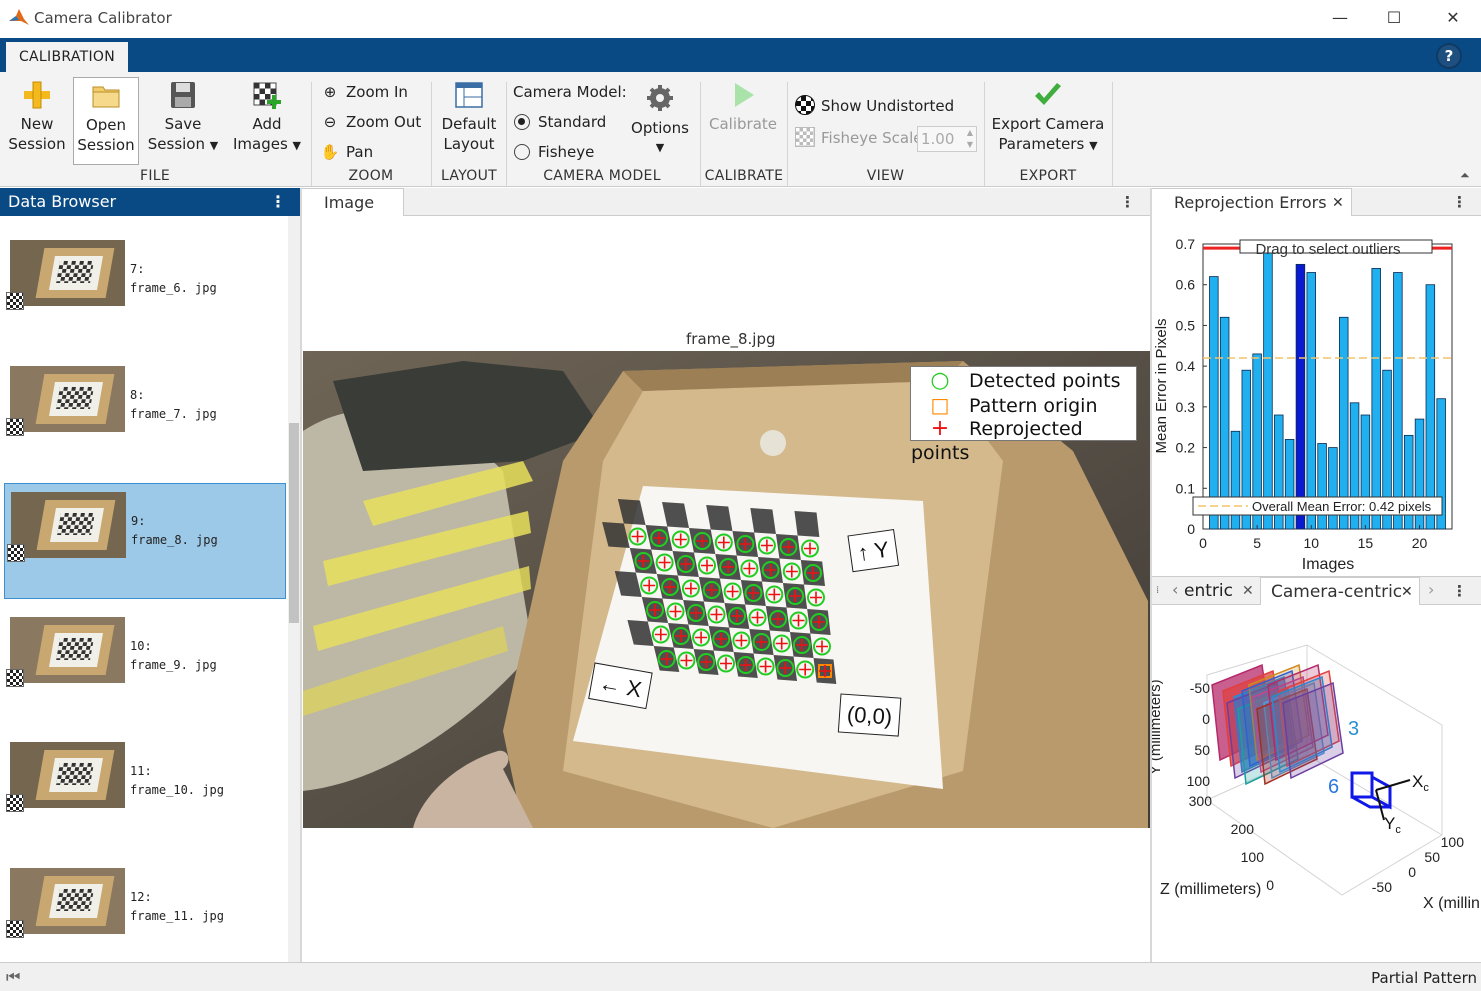 The height and width of the screenshot is (991, 1481). I want to click on tab-reprojection-errors: Reprojection Errors ✕, so click(1252, 202).